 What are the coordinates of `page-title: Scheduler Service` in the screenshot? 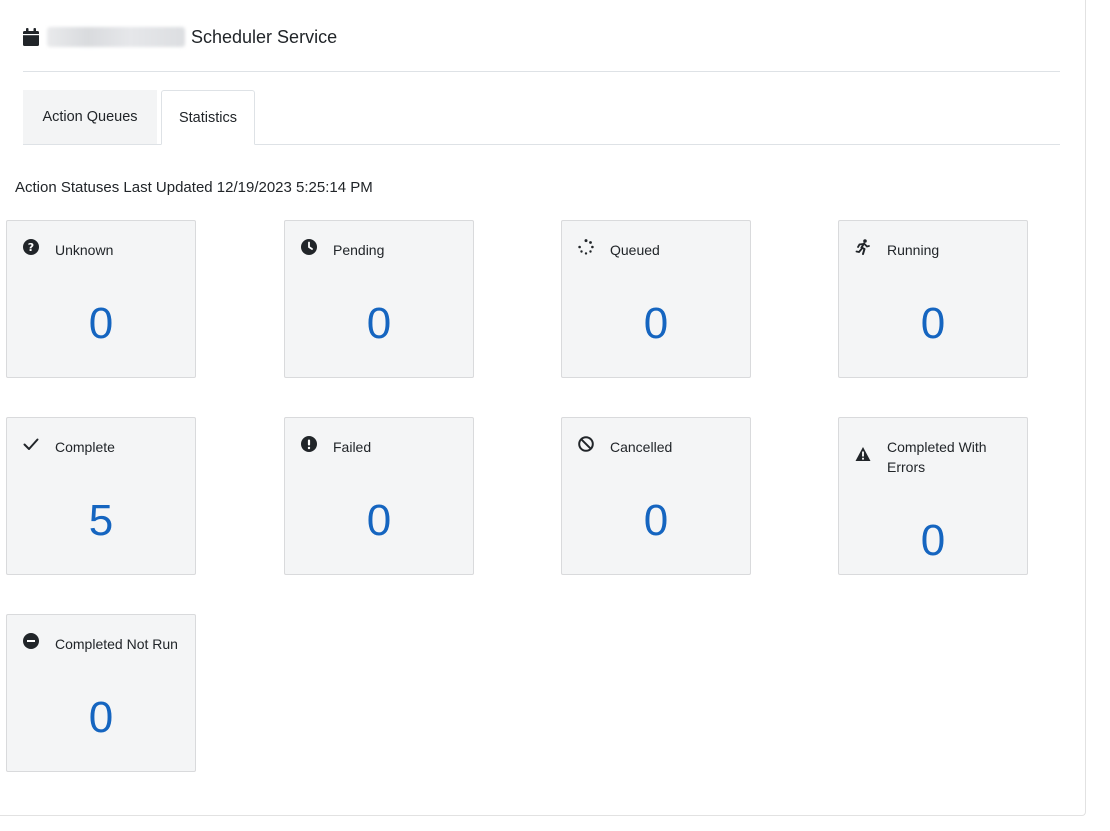 It's located at (264, 36).